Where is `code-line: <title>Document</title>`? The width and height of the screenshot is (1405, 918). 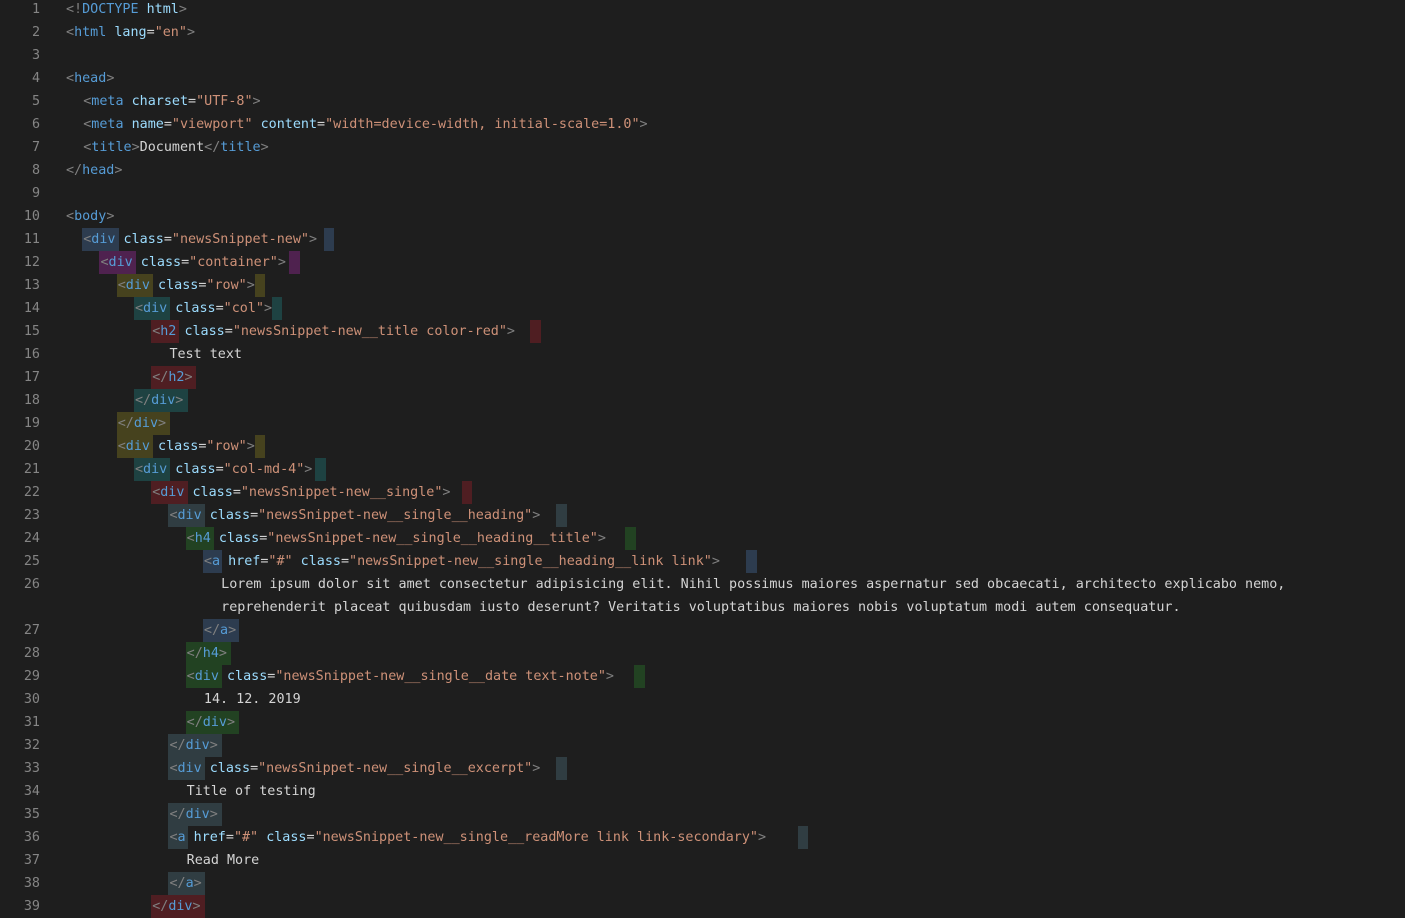
code-line: <title>Document</title> is located at coordinates (175, 147).